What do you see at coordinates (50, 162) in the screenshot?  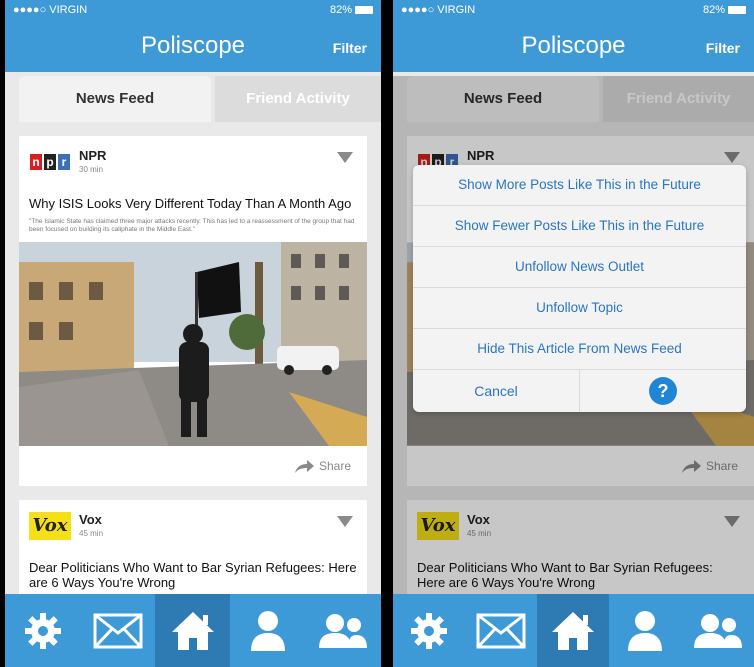 I see `npr-logo: n p r` at bounding box center [50, 162].